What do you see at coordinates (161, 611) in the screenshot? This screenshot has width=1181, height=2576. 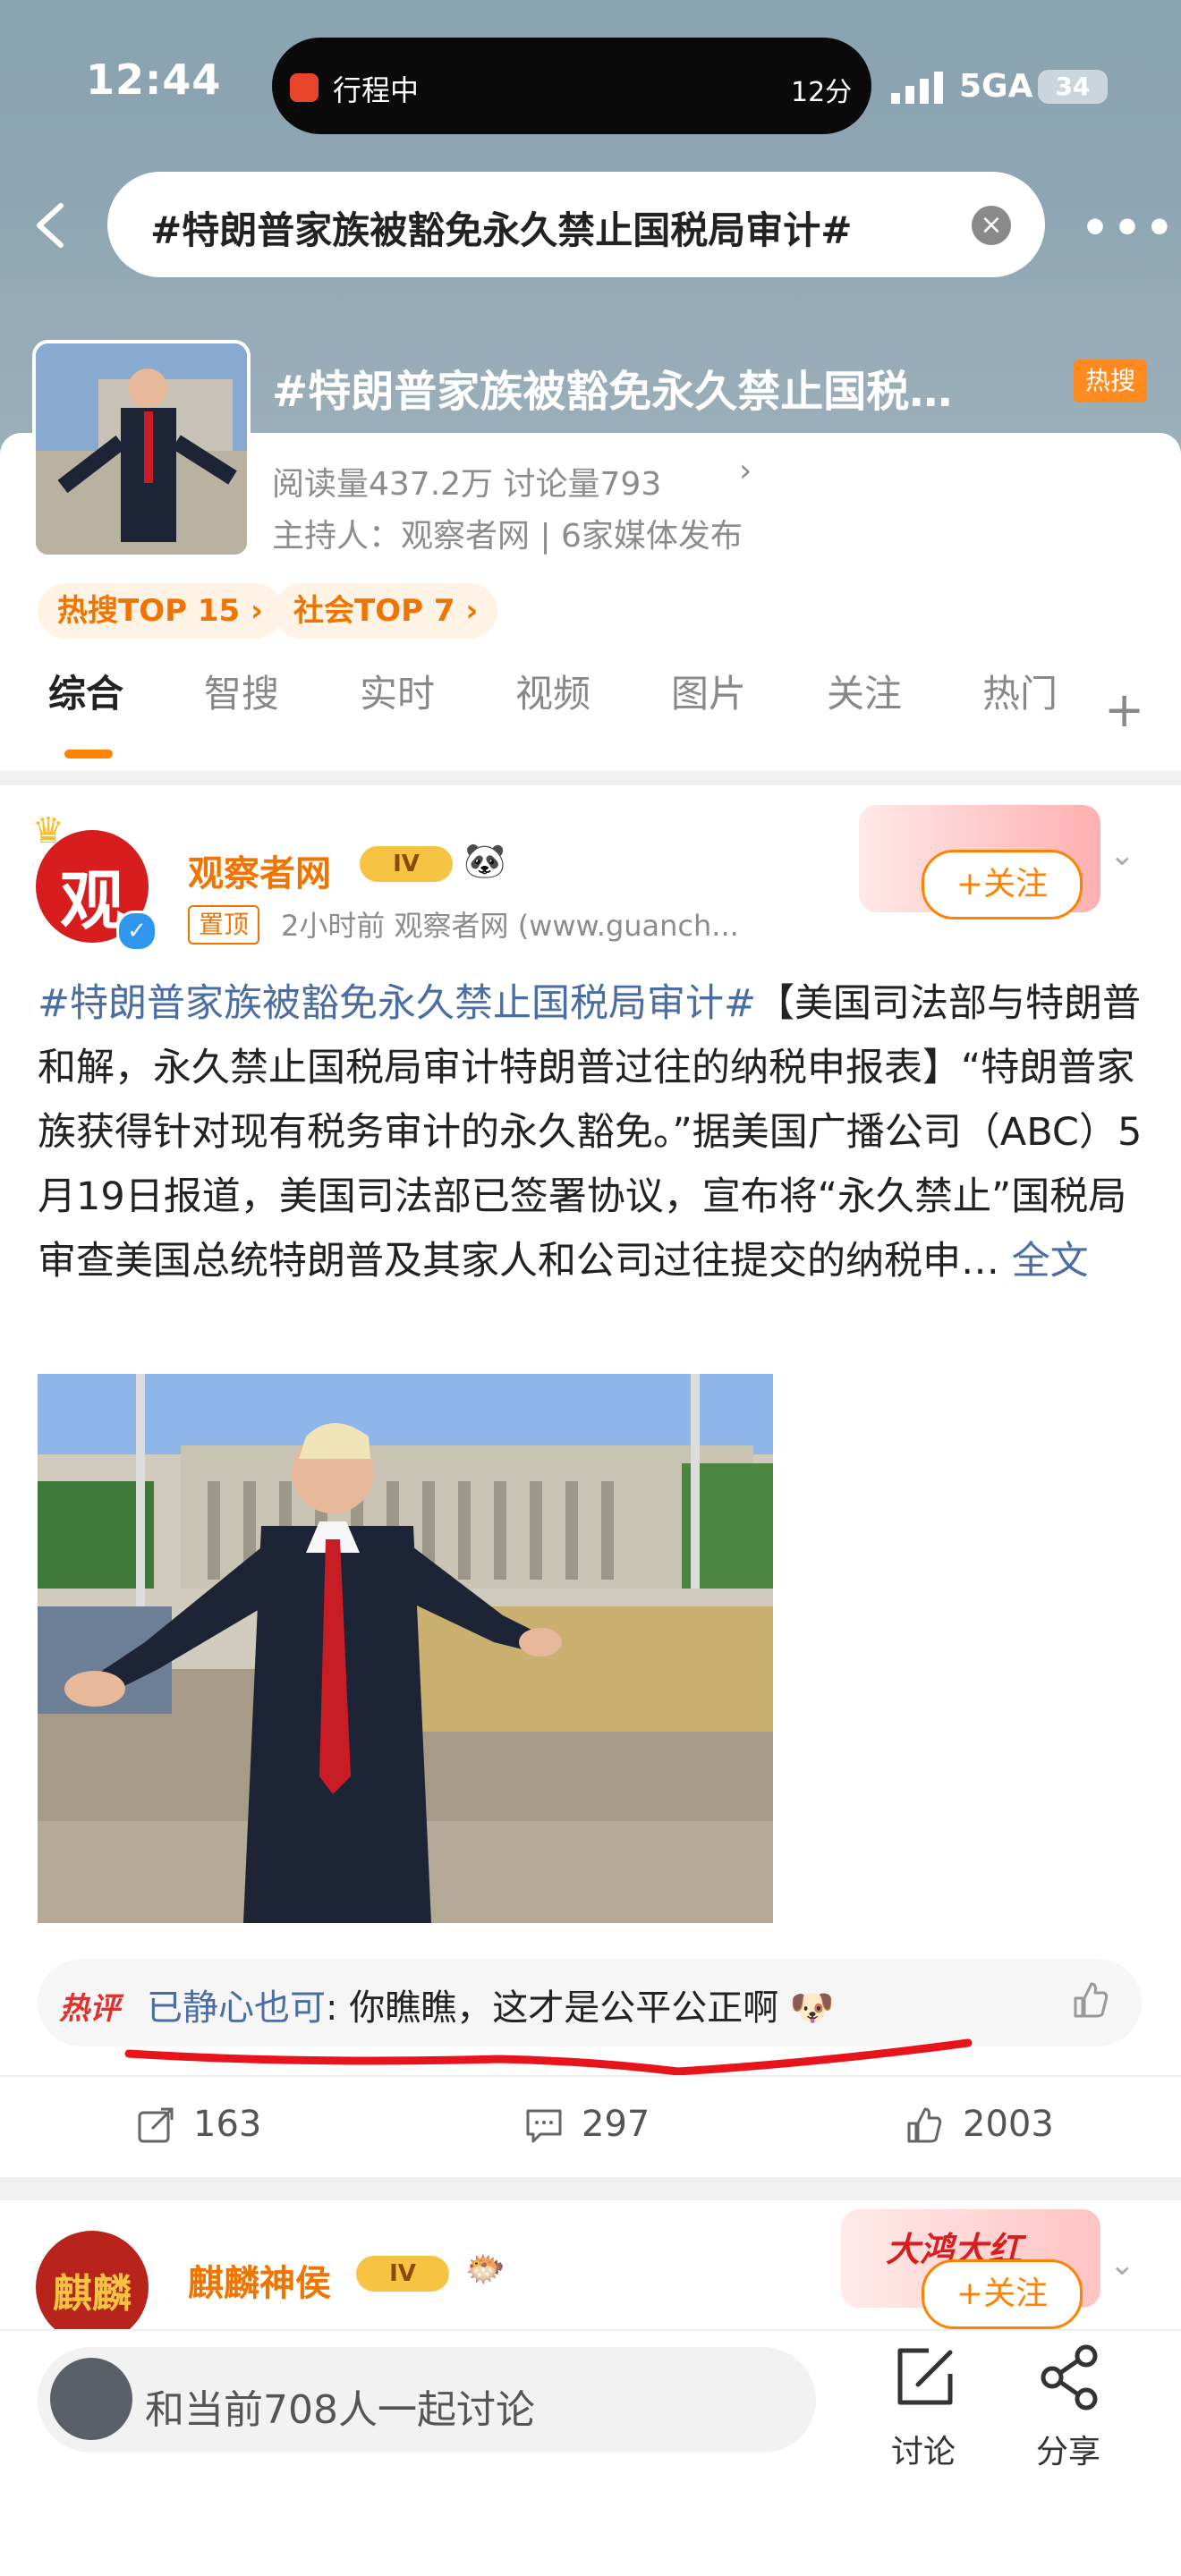 I see `rank-pill-hot-search: 热搜TOP 15 ›` at bounding box center [161, 611].